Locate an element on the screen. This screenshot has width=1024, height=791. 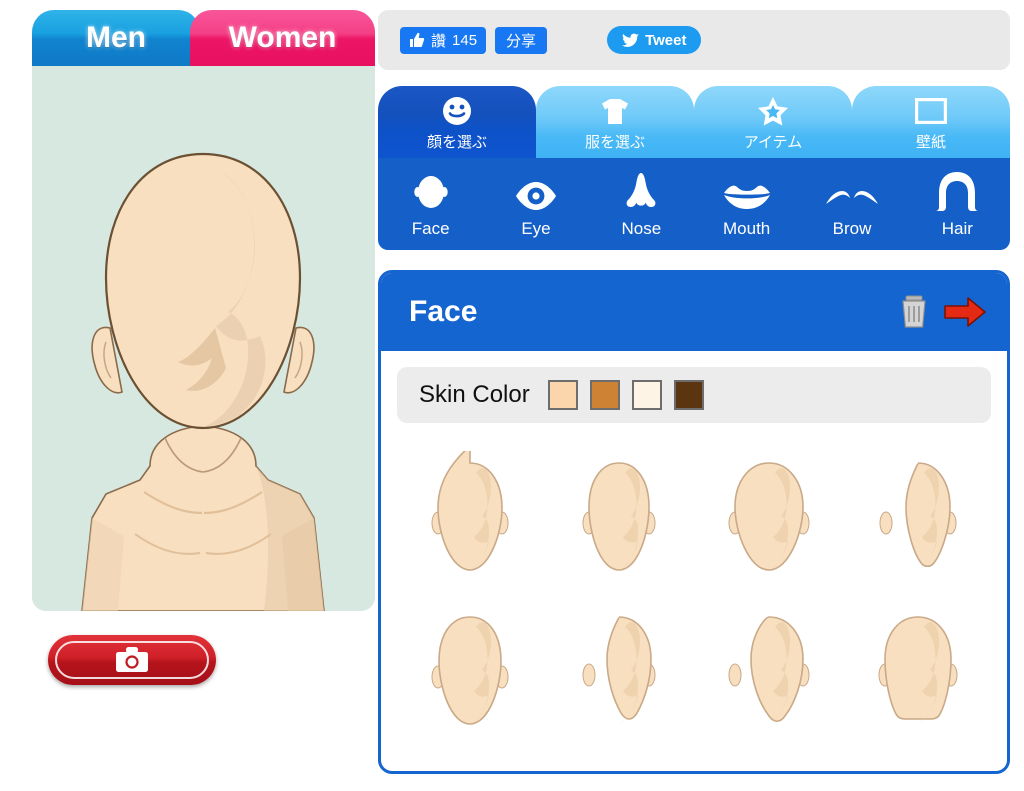
tab-select-clothes: 服を選ぶ is located at coordinates (615, 122).